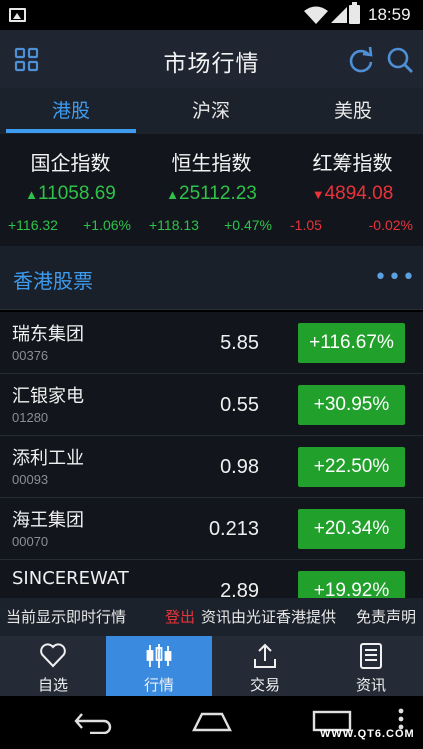  I want to click on change-badge: +116.67%, so click(351, 343).